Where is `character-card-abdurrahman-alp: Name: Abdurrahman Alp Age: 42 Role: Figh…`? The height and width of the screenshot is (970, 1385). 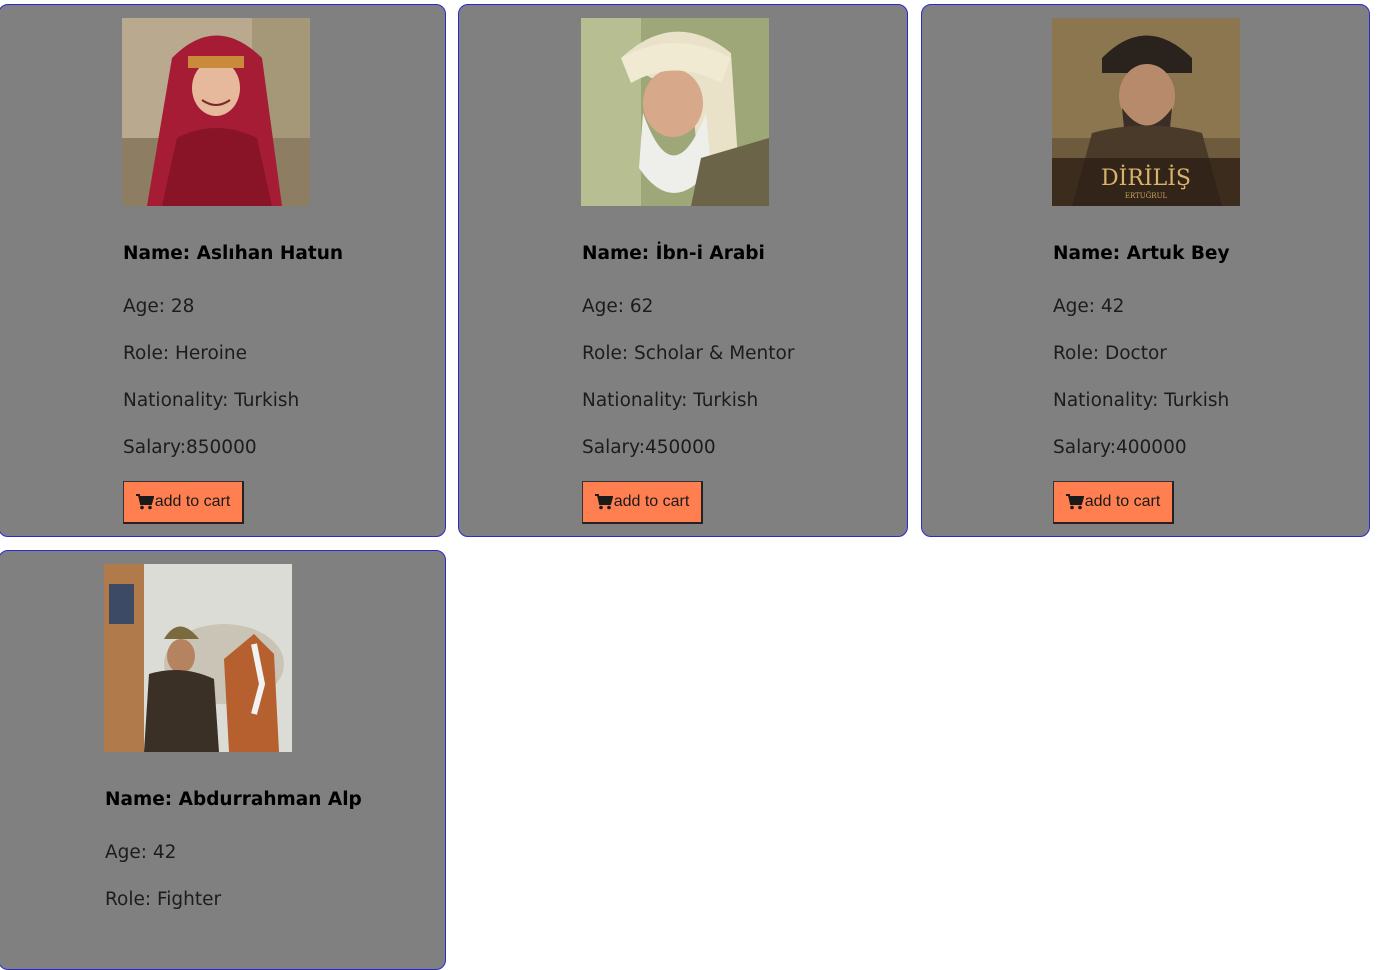
character-card-abdurrahman-alp: Name: Abdurrahman Alp Age: 42 Role: Figh… is located at coordinates (223, 760).